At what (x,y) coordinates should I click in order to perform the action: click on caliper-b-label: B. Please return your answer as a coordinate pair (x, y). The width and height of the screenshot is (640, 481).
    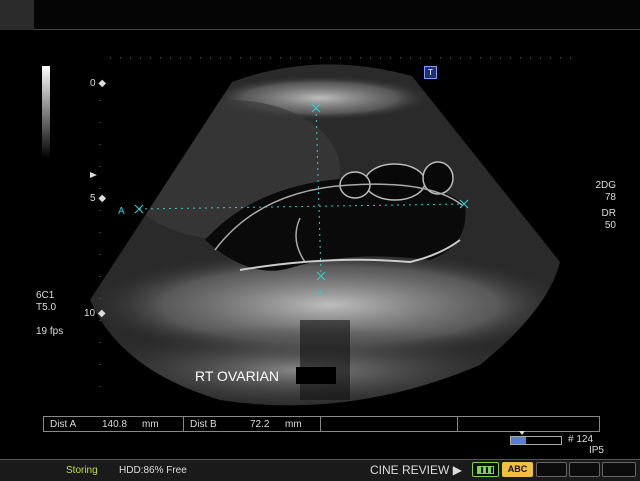
    Looking at the image, I should click on (319, 293).